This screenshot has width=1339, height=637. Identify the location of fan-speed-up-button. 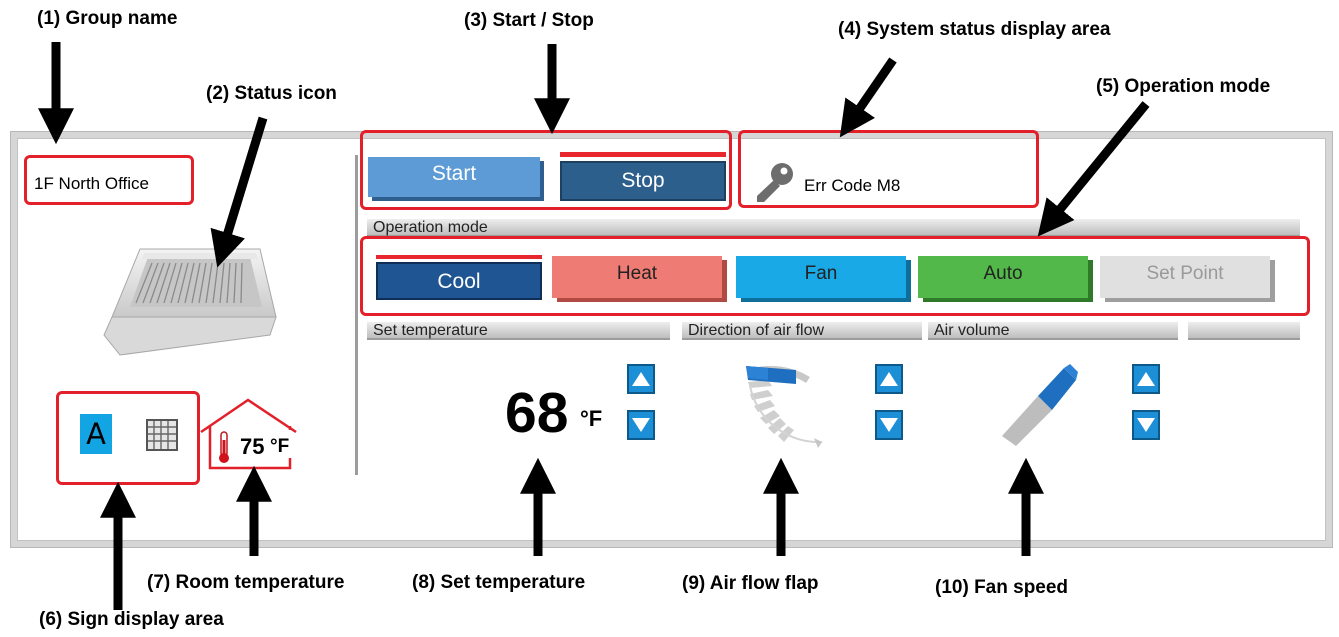
(1146, 379).